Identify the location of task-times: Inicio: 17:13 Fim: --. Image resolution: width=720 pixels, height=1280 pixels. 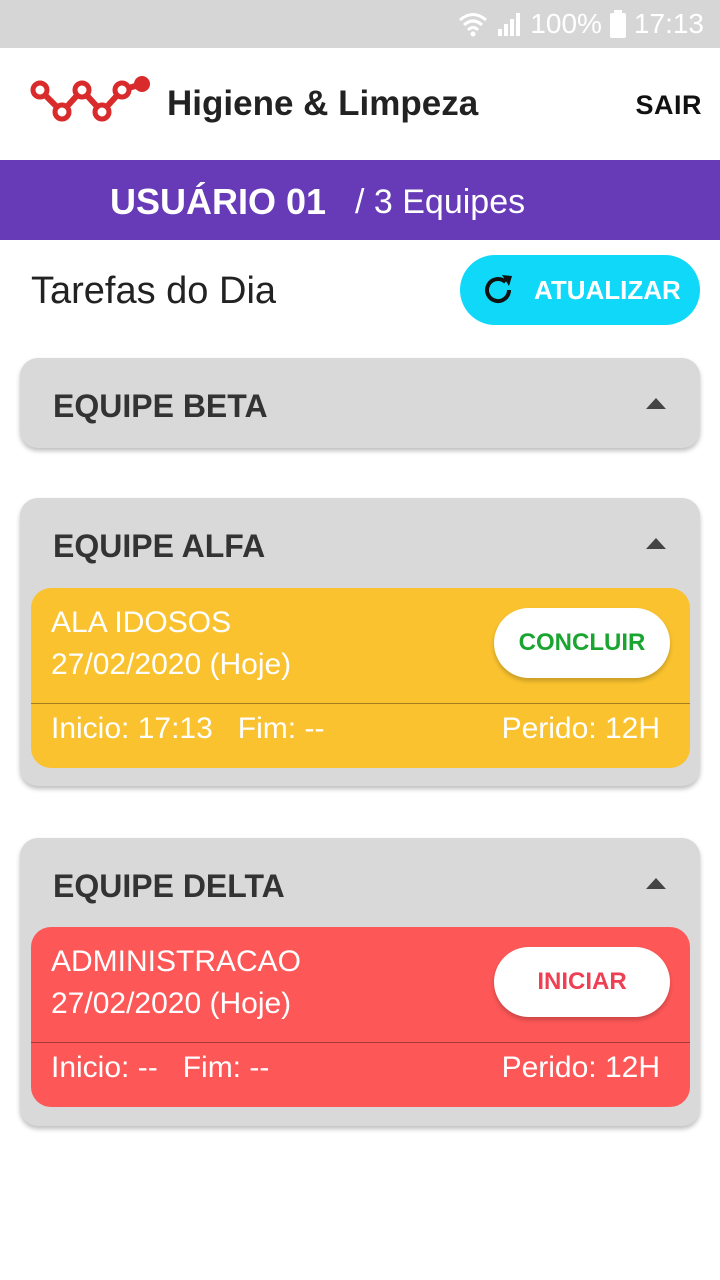
(187, 729).